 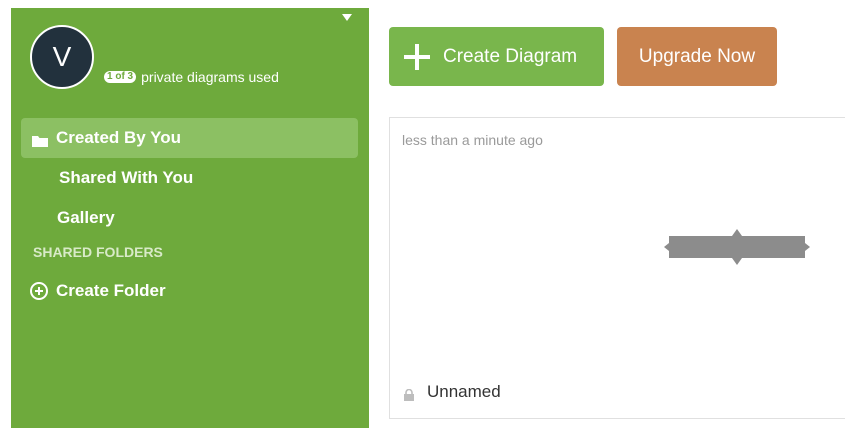 I want to click on diagram-name: Unnamed, so click(x=464, y=392).